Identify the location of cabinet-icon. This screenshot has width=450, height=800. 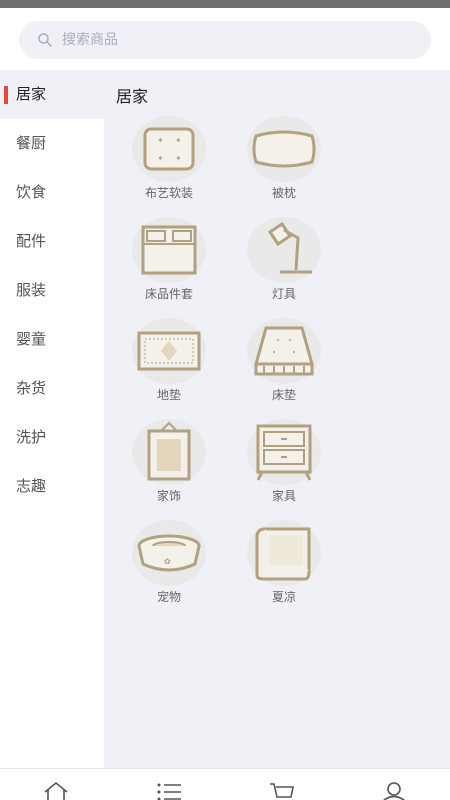
(284, 452).